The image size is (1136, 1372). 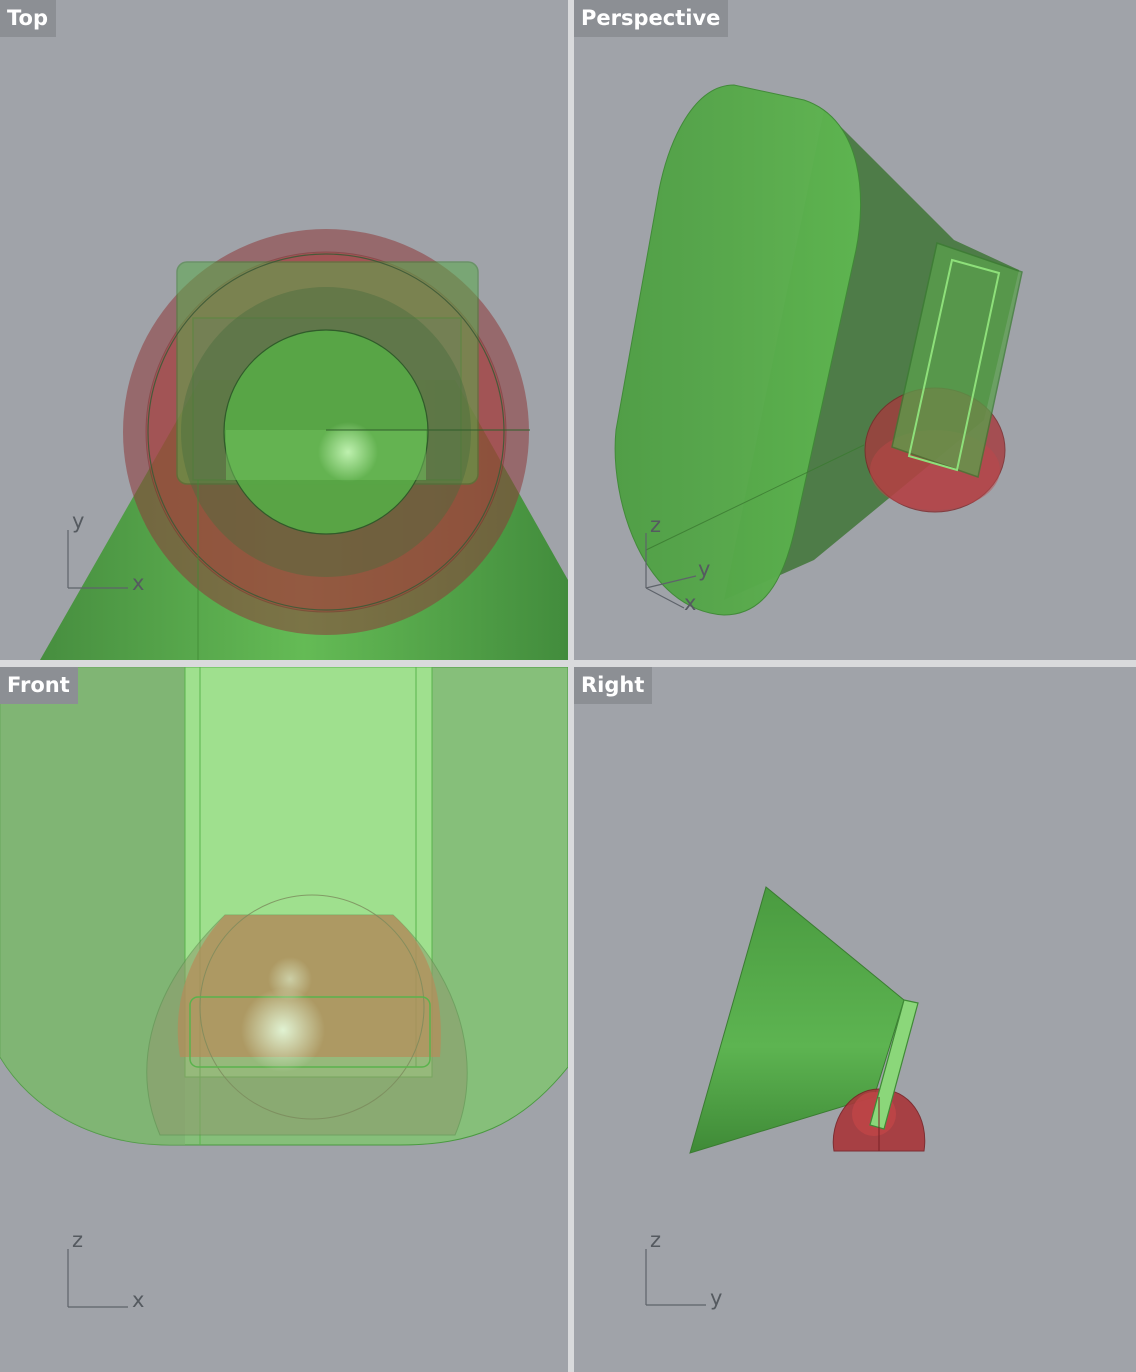 What do you see at coordinates (304, 444) in the screenshot?
I see `top-scene: y x` at bounding box center [304, 444].